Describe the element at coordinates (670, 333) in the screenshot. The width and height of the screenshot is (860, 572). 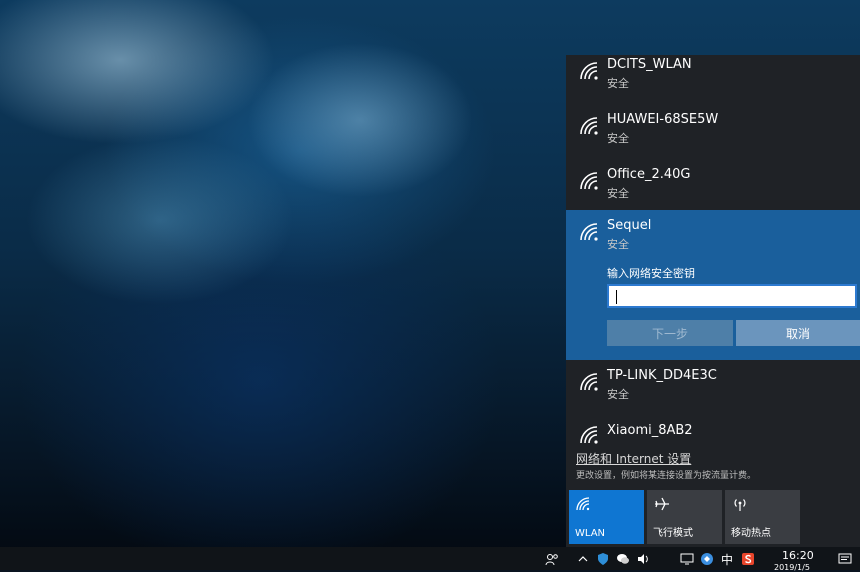
I see `next-button: 下一步` at that location.